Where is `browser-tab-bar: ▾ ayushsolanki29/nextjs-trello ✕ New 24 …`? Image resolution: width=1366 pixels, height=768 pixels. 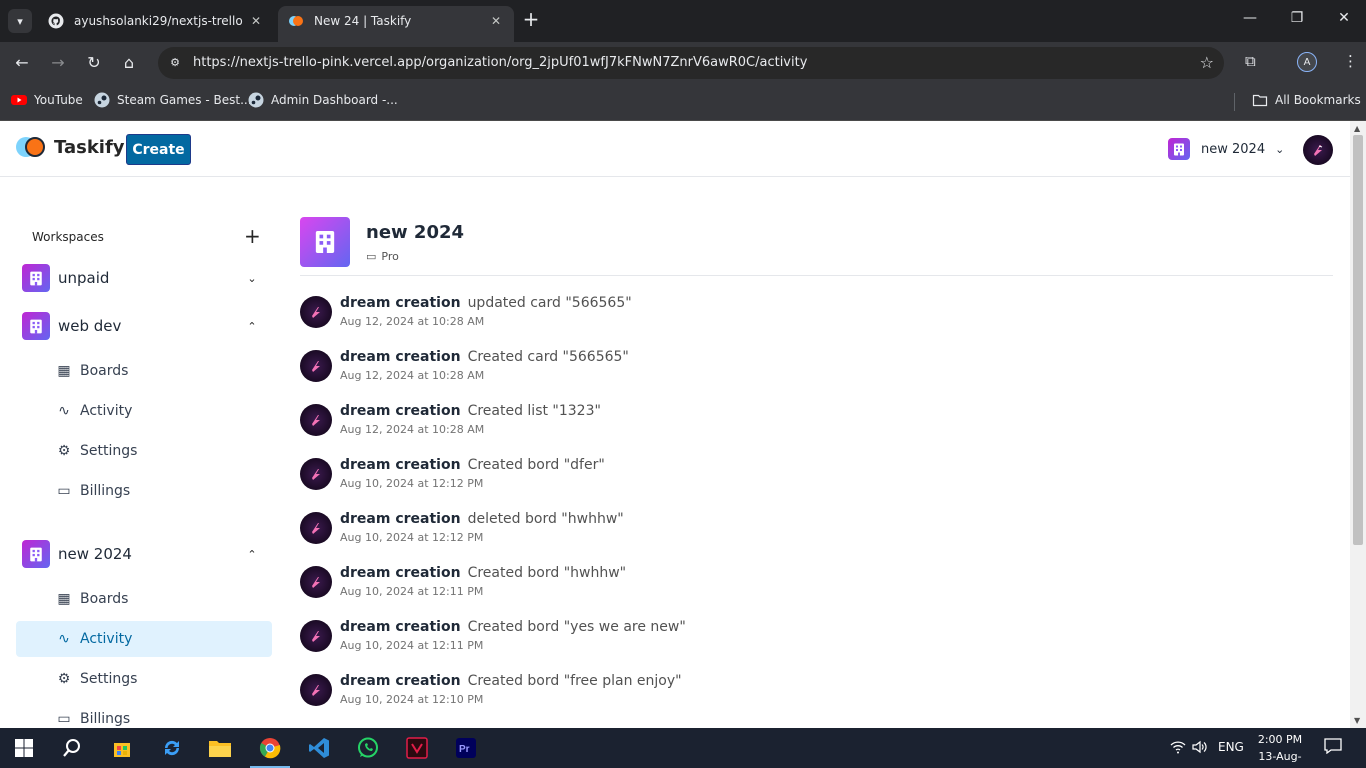
browser-tab-bar: ▾ ayushsolanki29/nextjs-trello ✕ New 24 … is located at coordinates (683, 21).